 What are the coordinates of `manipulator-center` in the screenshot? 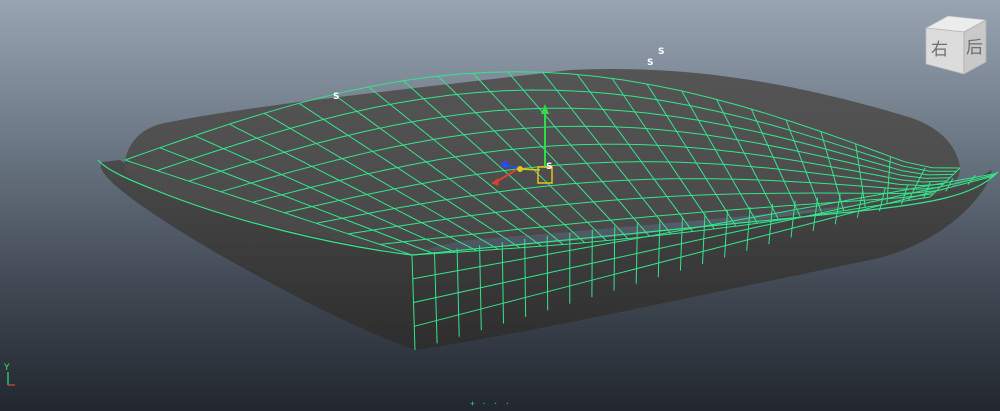 It's located at (520, 169).